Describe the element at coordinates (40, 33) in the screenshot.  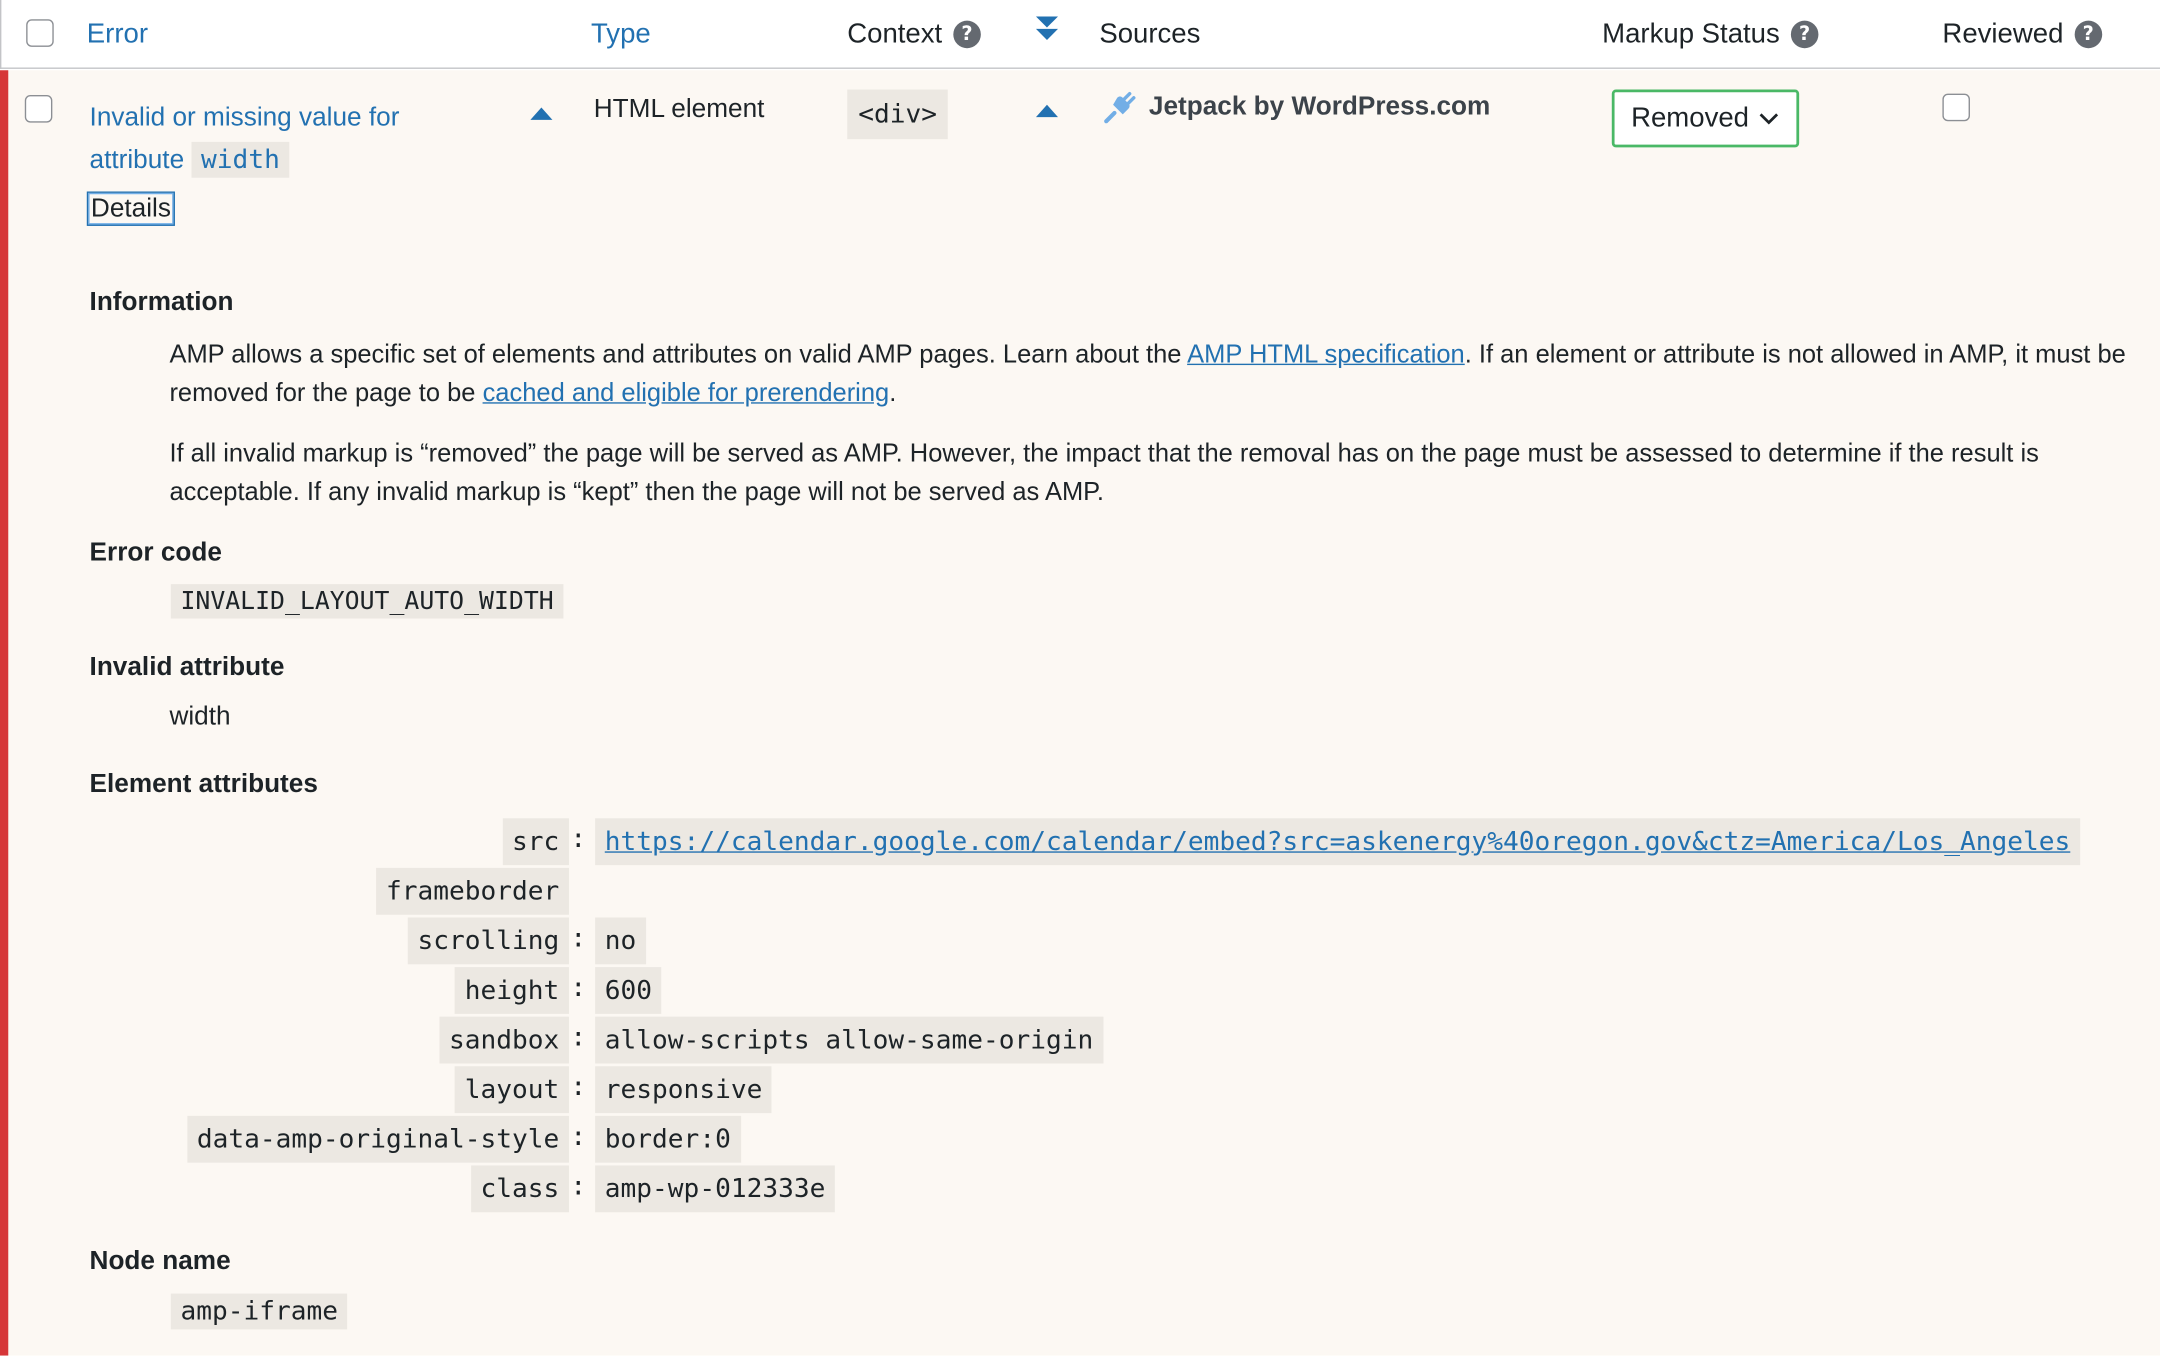
I see `select-all-checkbox` at that location.